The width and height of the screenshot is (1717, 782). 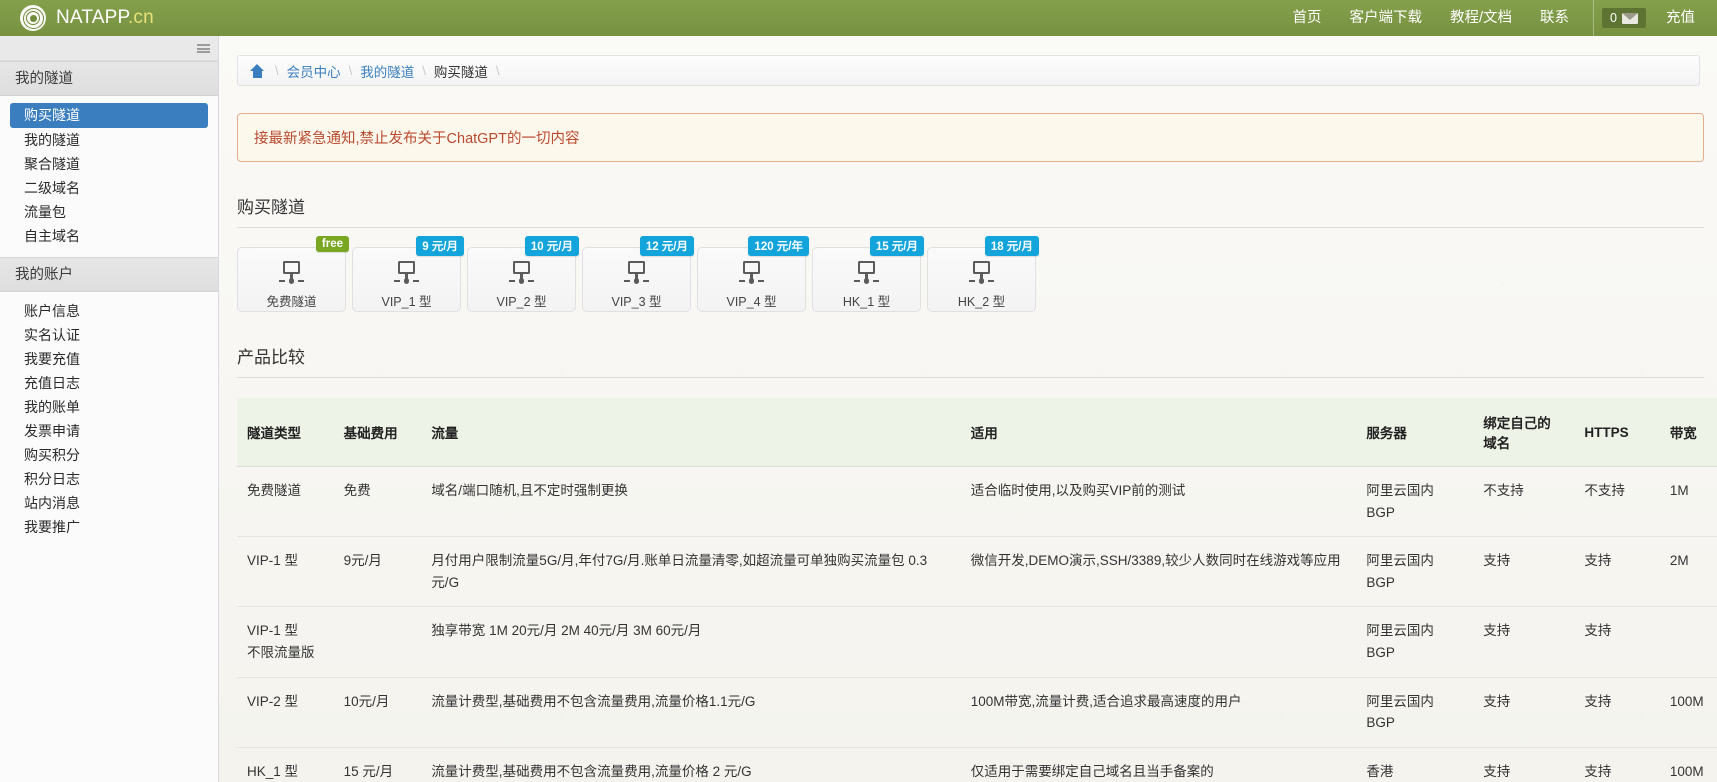 I want to click on hamburger-icon, so click(x=203, y=48).